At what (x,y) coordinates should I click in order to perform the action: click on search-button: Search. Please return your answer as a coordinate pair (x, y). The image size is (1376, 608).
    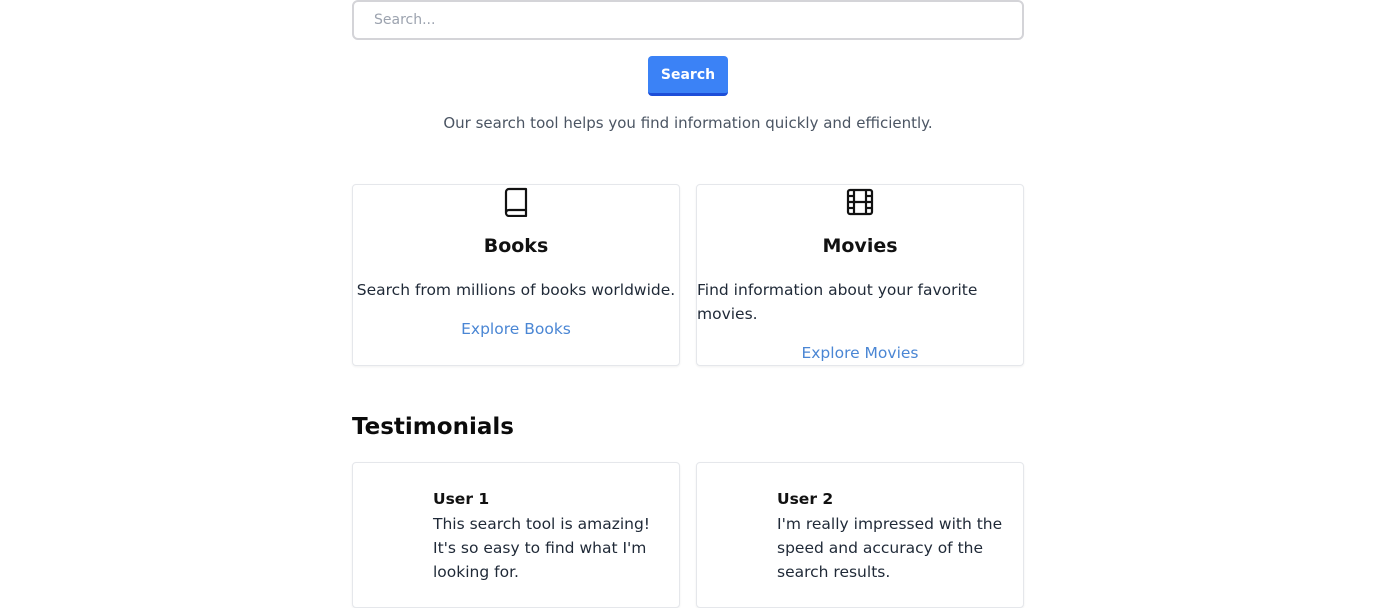
    Looking at the image, I should click on (688, 76).